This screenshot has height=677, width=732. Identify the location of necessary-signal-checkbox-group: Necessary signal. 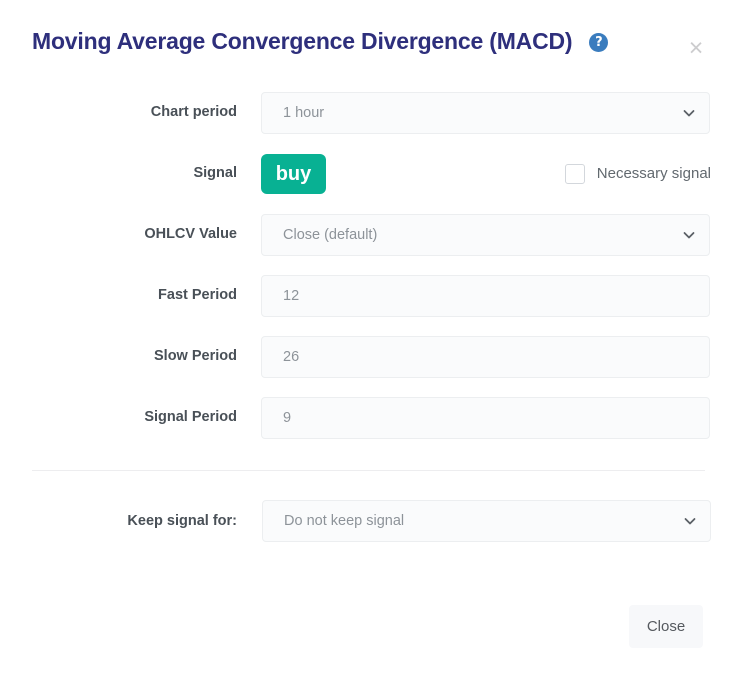
(637, 173).